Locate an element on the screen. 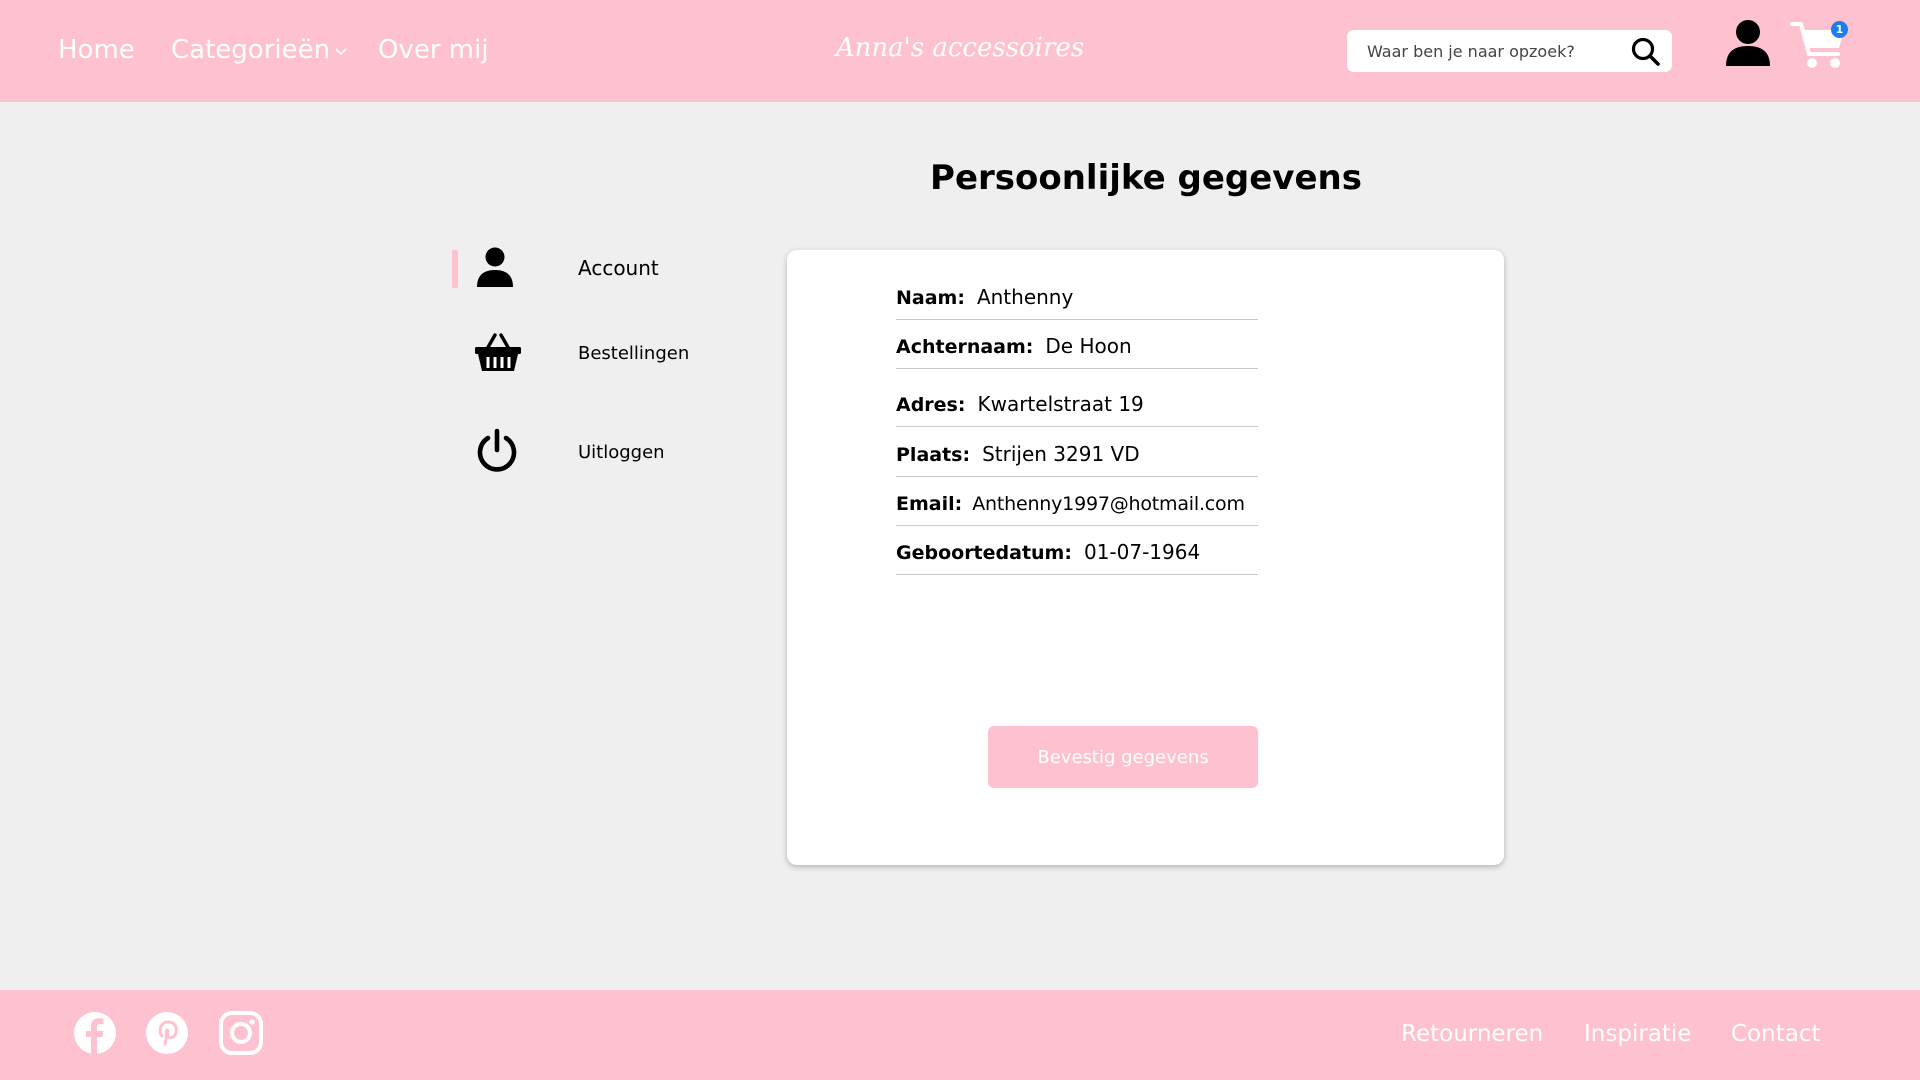 This screenshot has height=1080, width=1920. sidebar-item-label: Uitloggen is located at coordinates (621, 452).